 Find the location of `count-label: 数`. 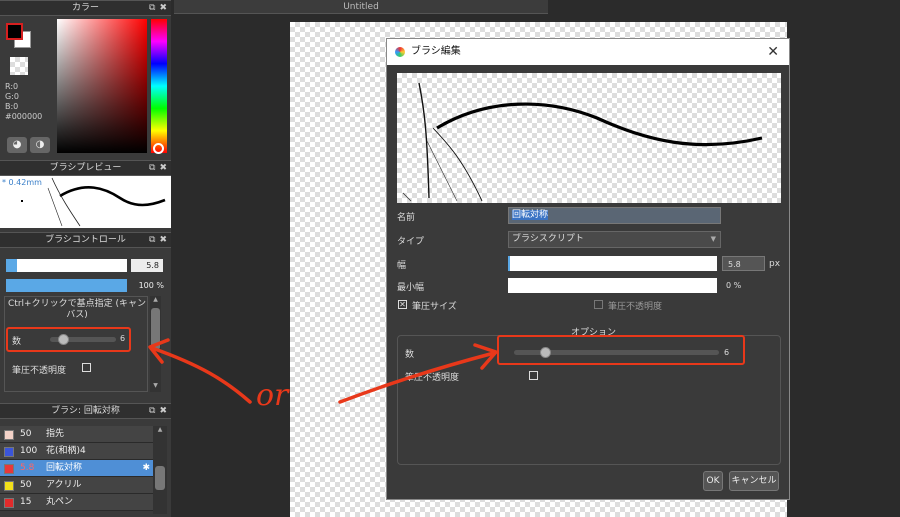

count-label: 数 is located at coordinates (410, 355).